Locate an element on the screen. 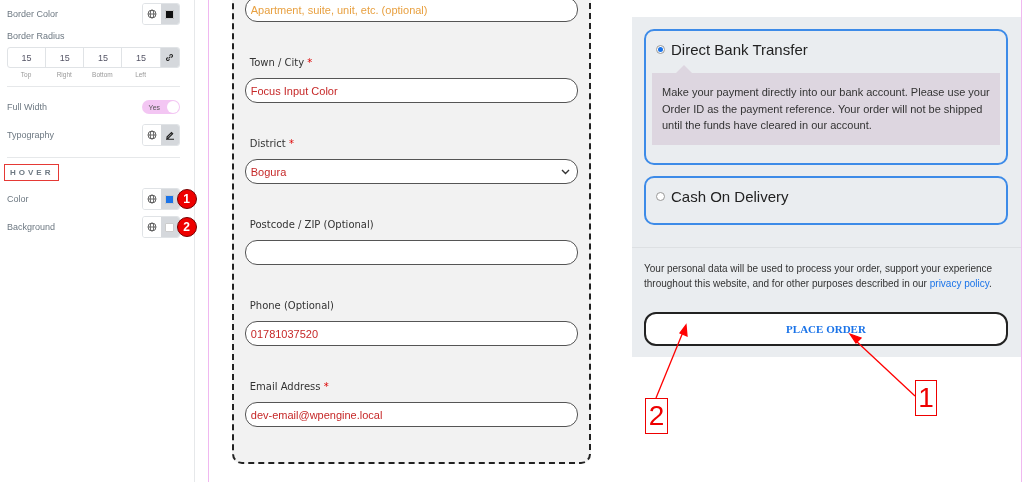  input-field: Focus Input Color is located at coordinates (411, 90).